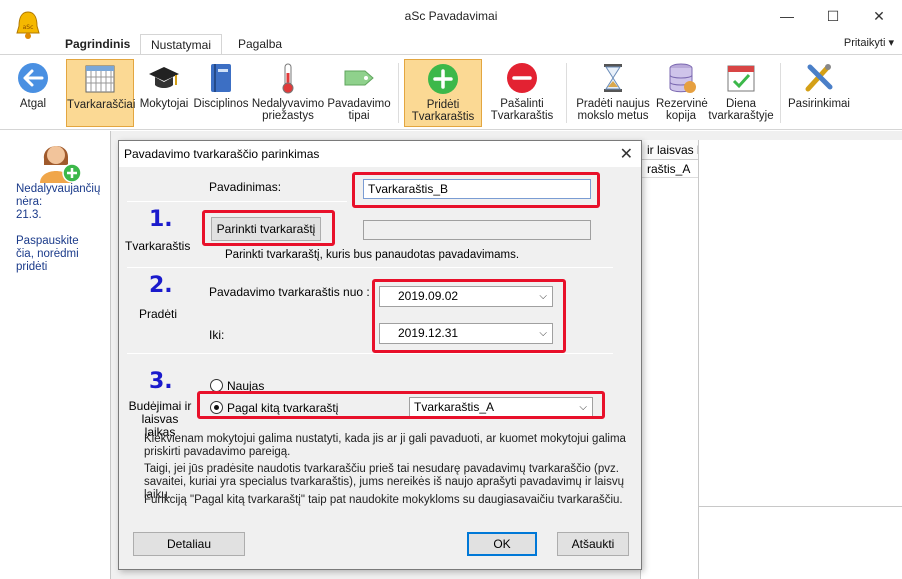 The height and width of the screenshot is (579, 902). What do you see at coordinates (451, 19) in the screenshot?
I see `window-titlebar: aSc aSc Pavadavimai — ☐ ✕` at bounding box center [451, 19].